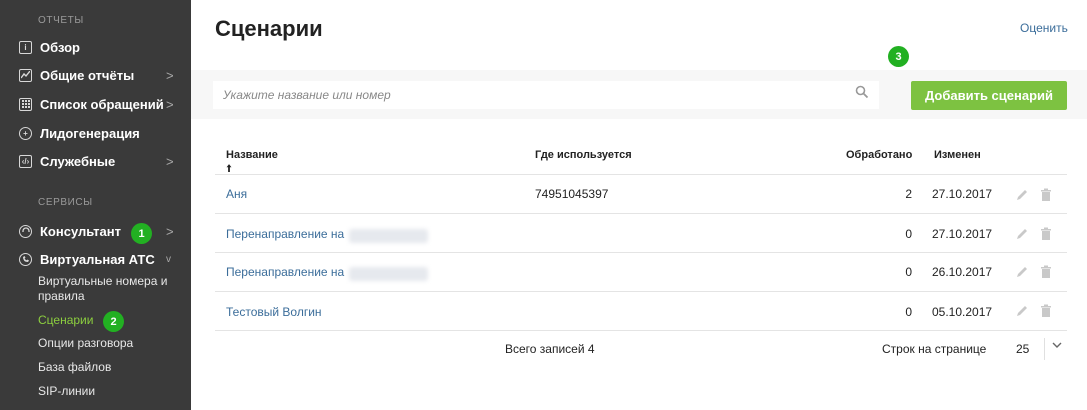 The height and width of the screenshot is (410, 1087). Describe the element at coordinates (269, 28) in the screenshot. I see `page-title: Сценарии` at that location.